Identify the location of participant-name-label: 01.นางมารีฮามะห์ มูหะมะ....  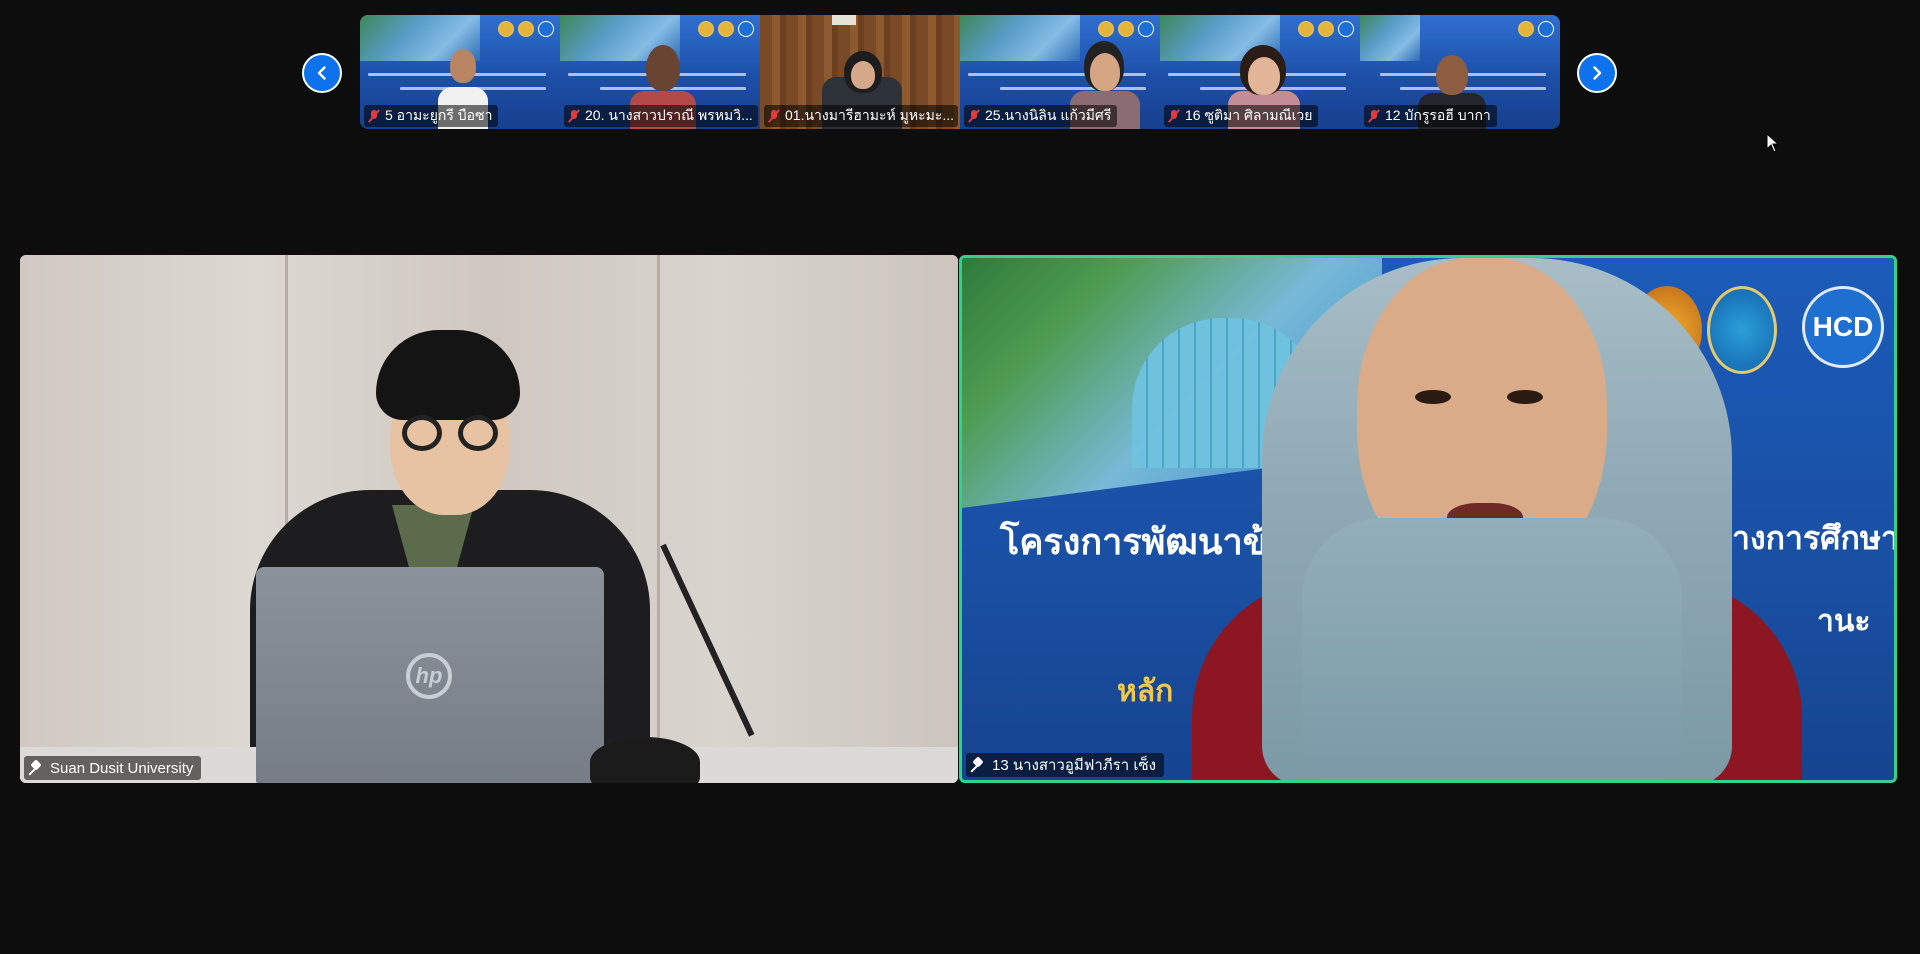
(861, 116).